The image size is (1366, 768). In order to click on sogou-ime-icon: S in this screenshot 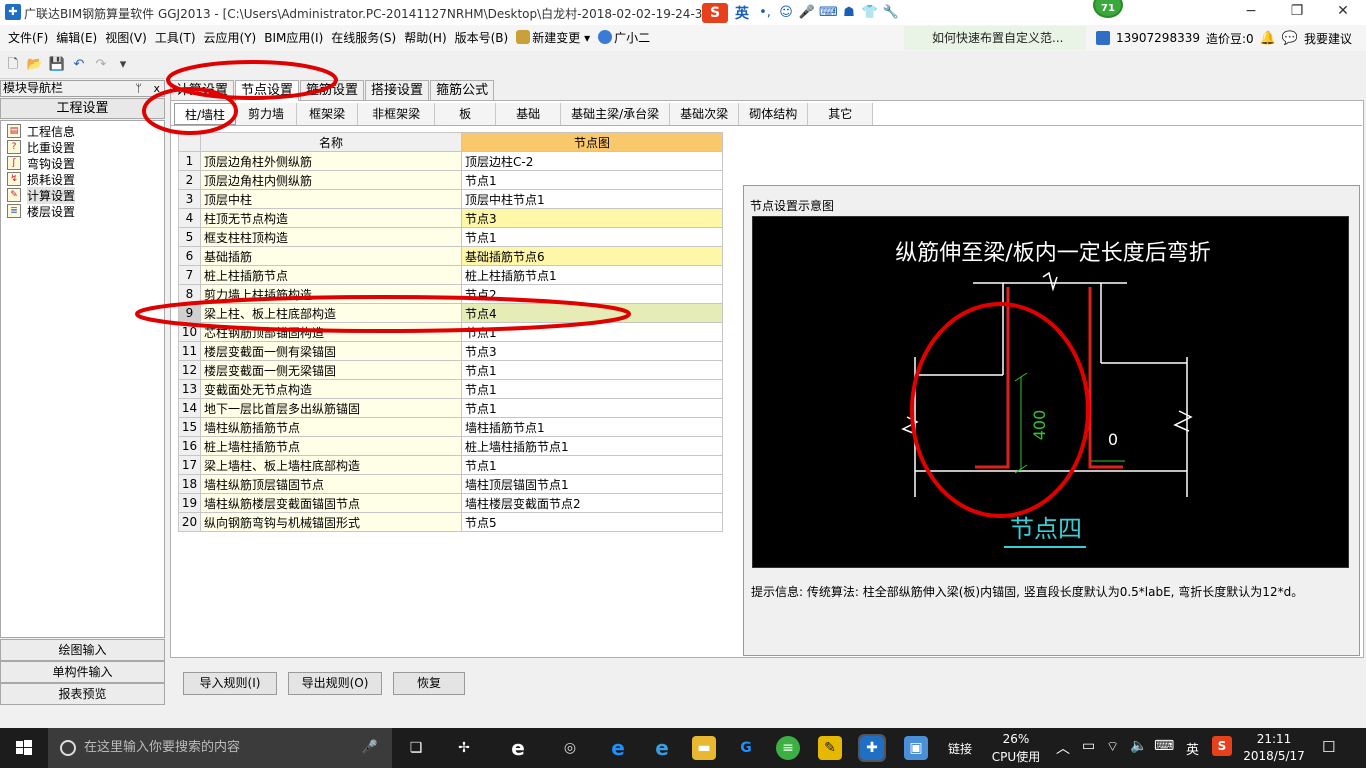, I will do `click(715, 13)`.